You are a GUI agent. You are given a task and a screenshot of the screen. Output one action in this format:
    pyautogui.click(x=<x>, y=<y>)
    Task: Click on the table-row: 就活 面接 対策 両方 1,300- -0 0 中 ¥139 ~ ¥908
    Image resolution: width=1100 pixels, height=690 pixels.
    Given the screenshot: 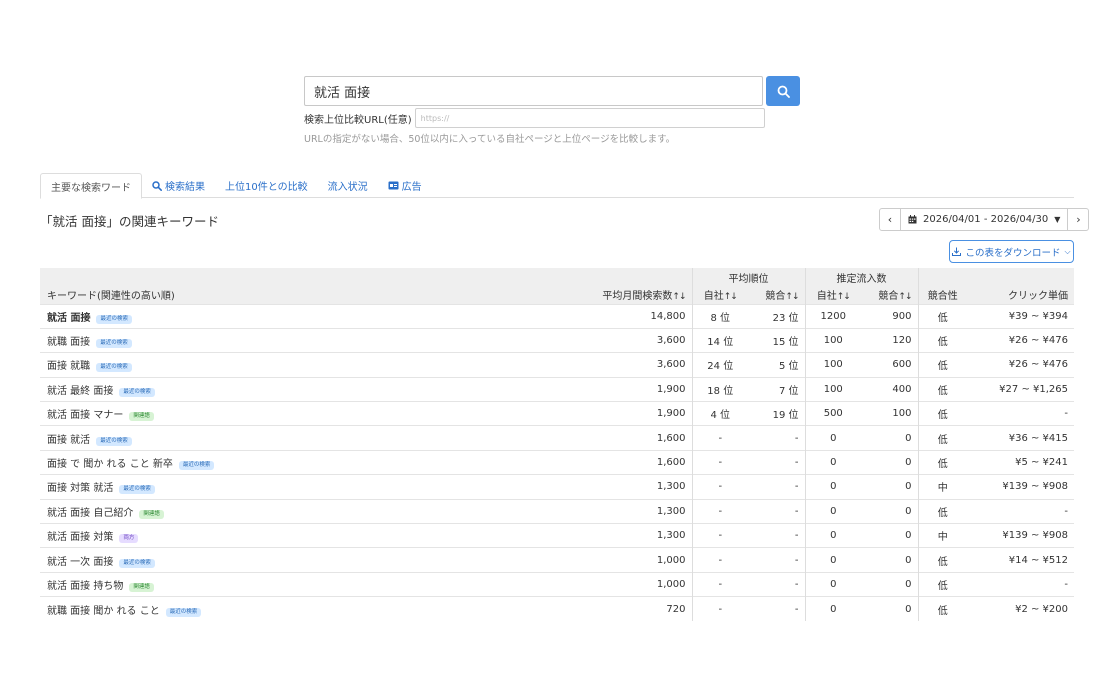 What is the action you would take?
    pyautogui.click(x=557, y=535)
    